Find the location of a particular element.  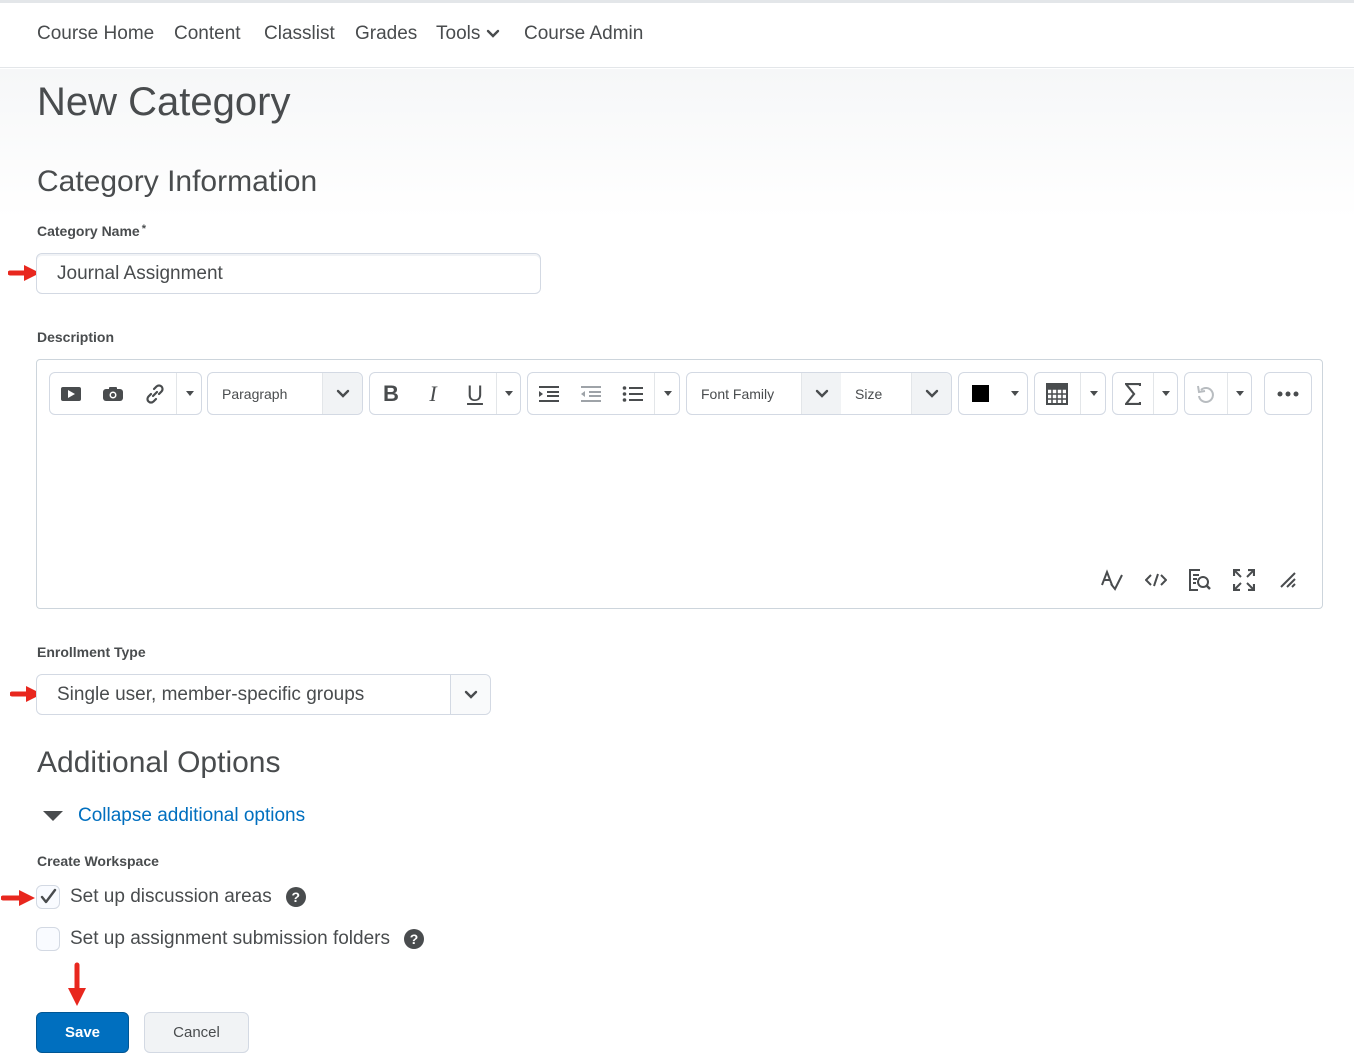

collapse-link-label: Collapse additional options is located at coordinates (192, 815).